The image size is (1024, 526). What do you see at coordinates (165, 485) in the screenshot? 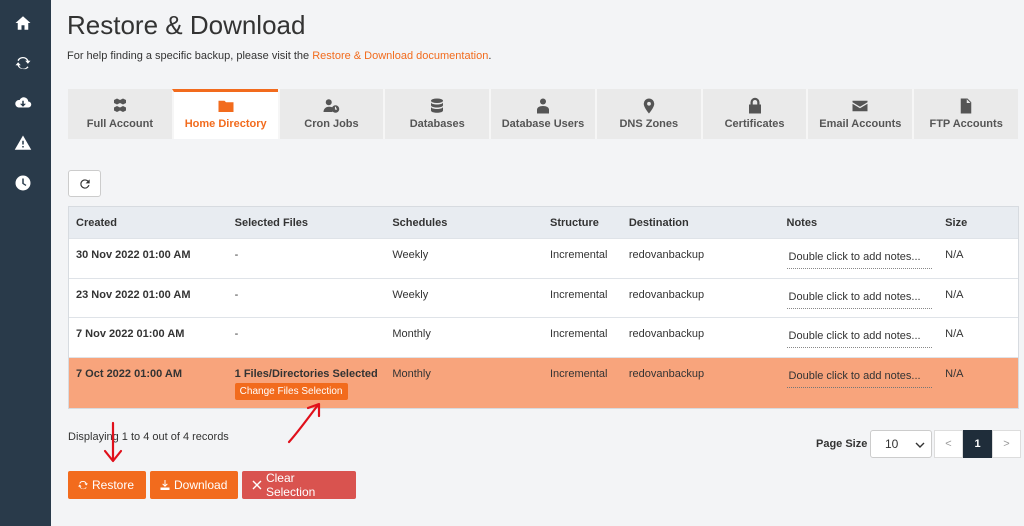
I see `download-icon` at bounding box center [165, 485].